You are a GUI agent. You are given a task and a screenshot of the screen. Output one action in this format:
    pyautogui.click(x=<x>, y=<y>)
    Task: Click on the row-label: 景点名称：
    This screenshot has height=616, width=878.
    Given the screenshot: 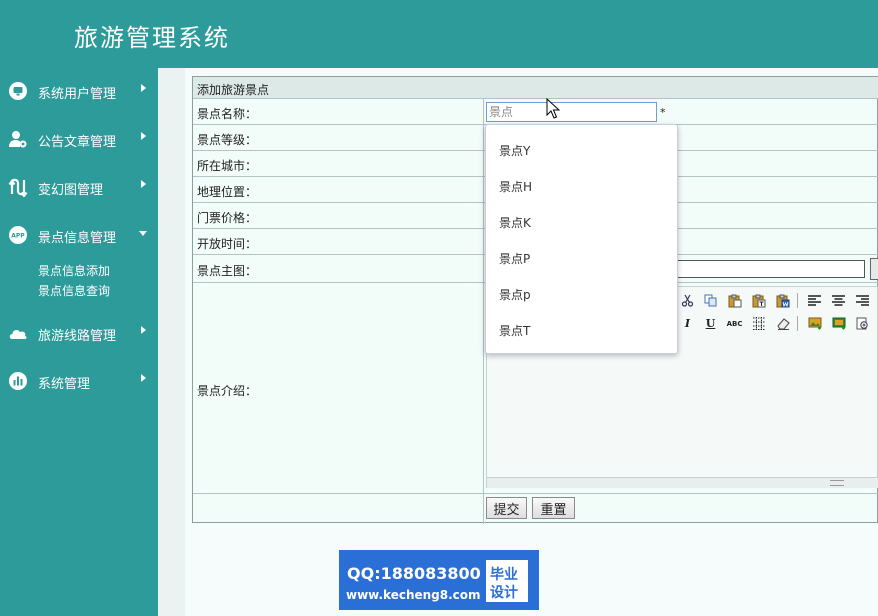 What is the action you would take?
    pyautogui.click(x=227, y=114)
    